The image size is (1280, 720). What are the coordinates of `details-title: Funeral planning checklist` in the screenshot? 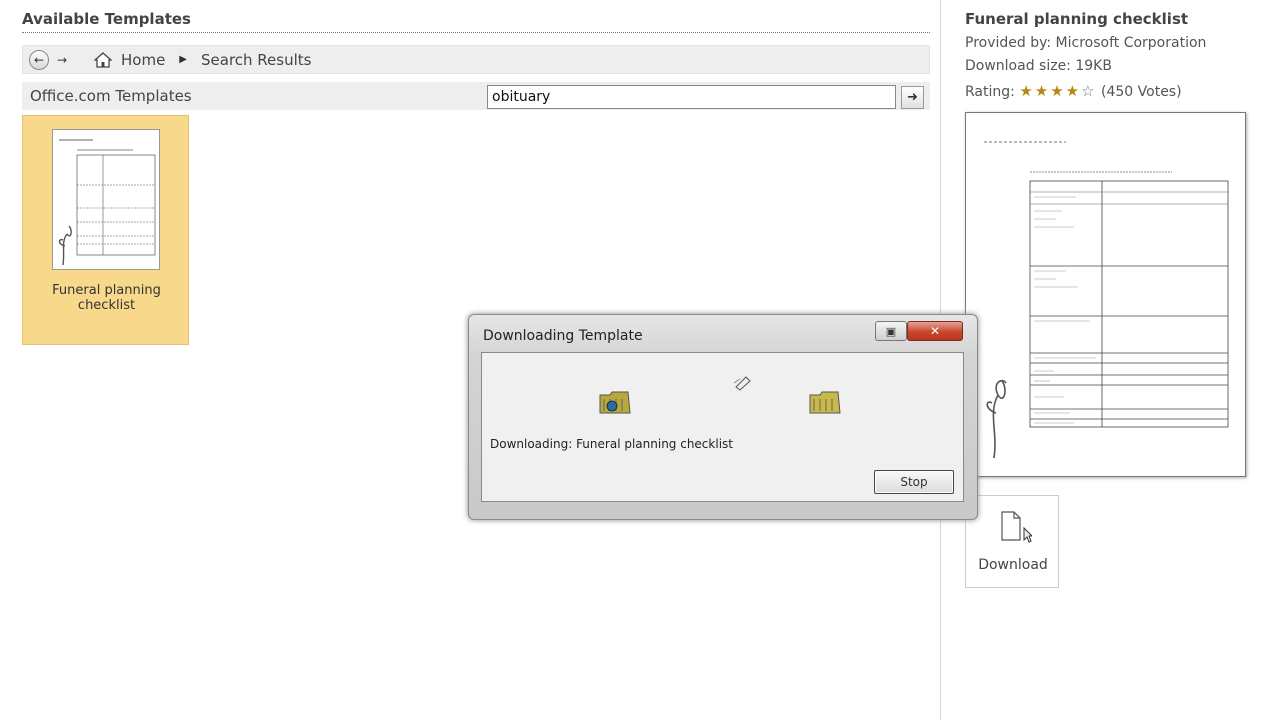 It's located at (1077, 19).